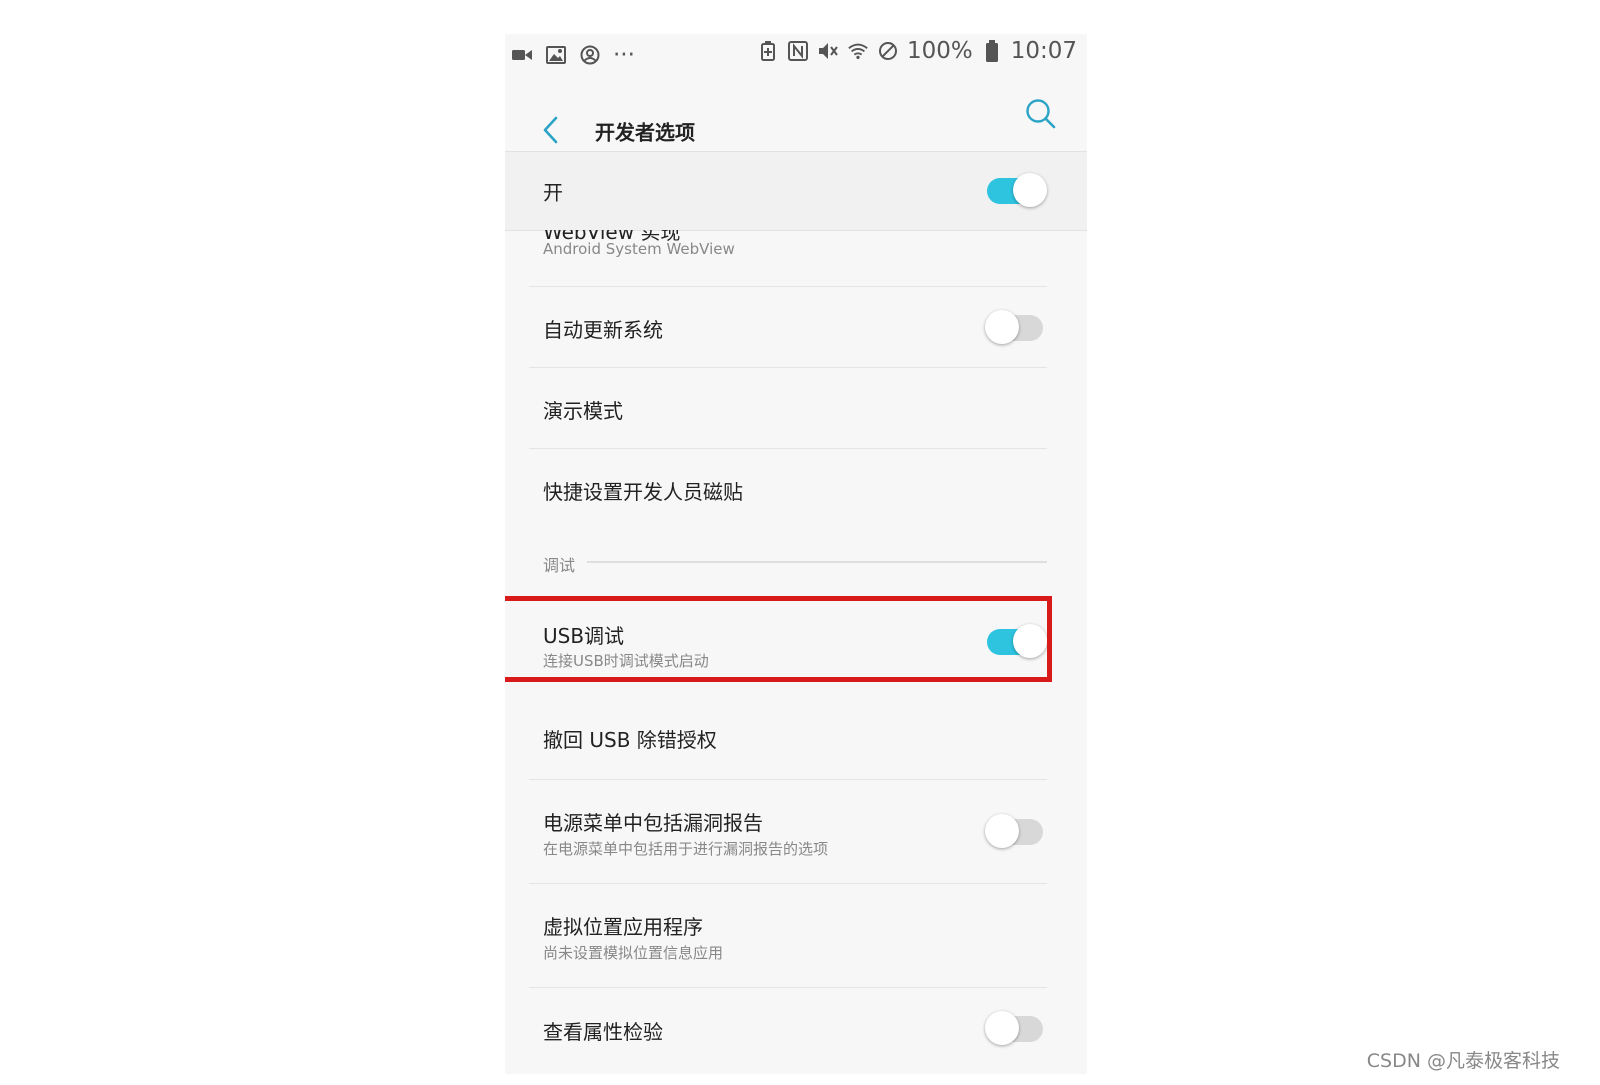 The image size is (1600, 1085). What do you see at coordinates (556, 55) in the screenshot?
I see `image-icon` at bounding box center [556, 55].